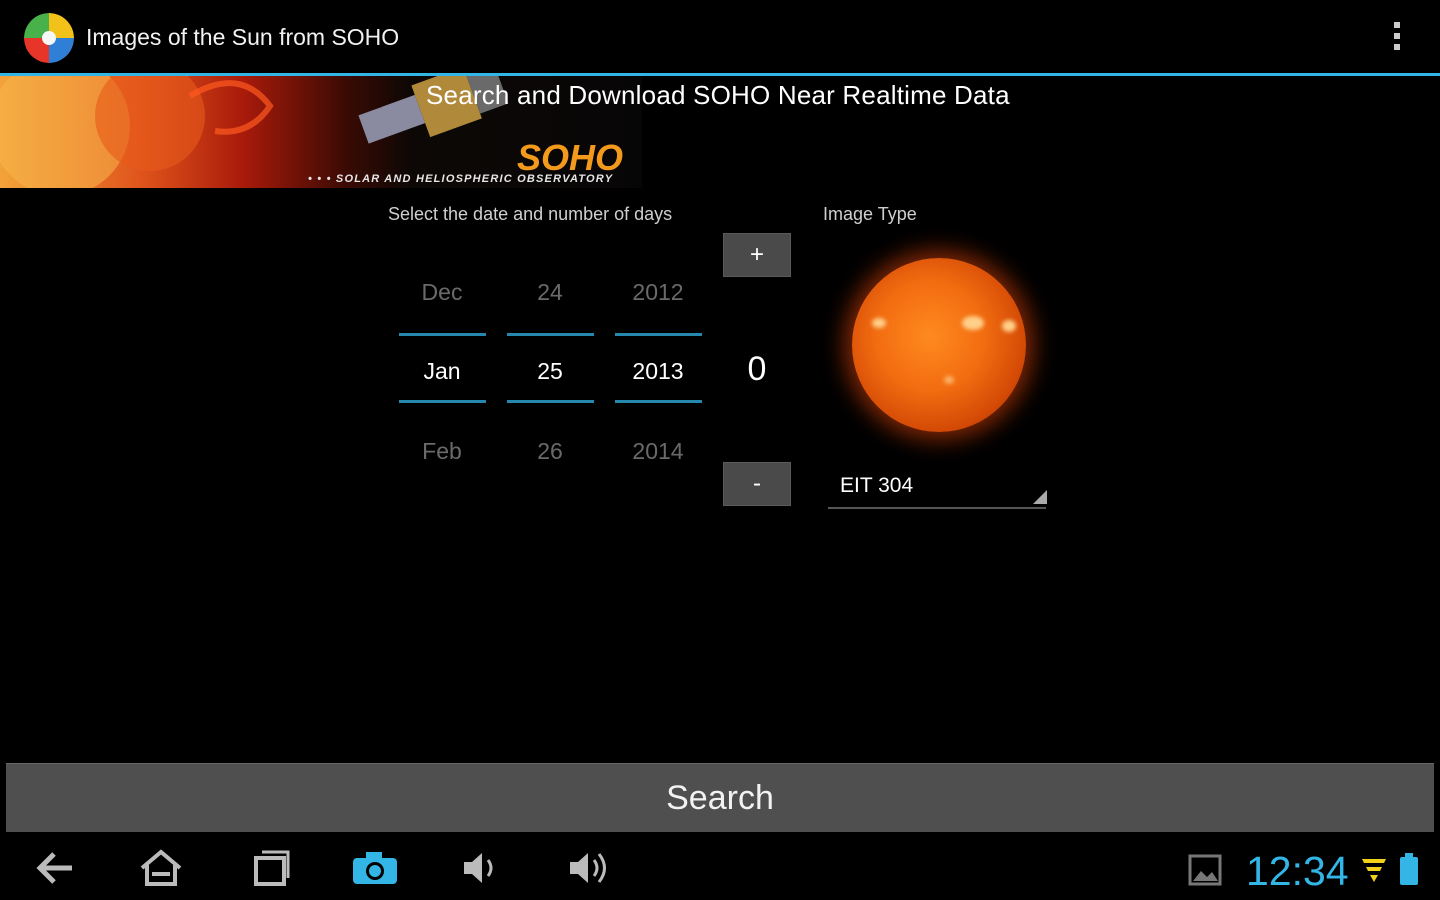 Image resolution: width=1440 pixels, height=900 pixels. I want to click on days-count: 0, so click(757, 369).